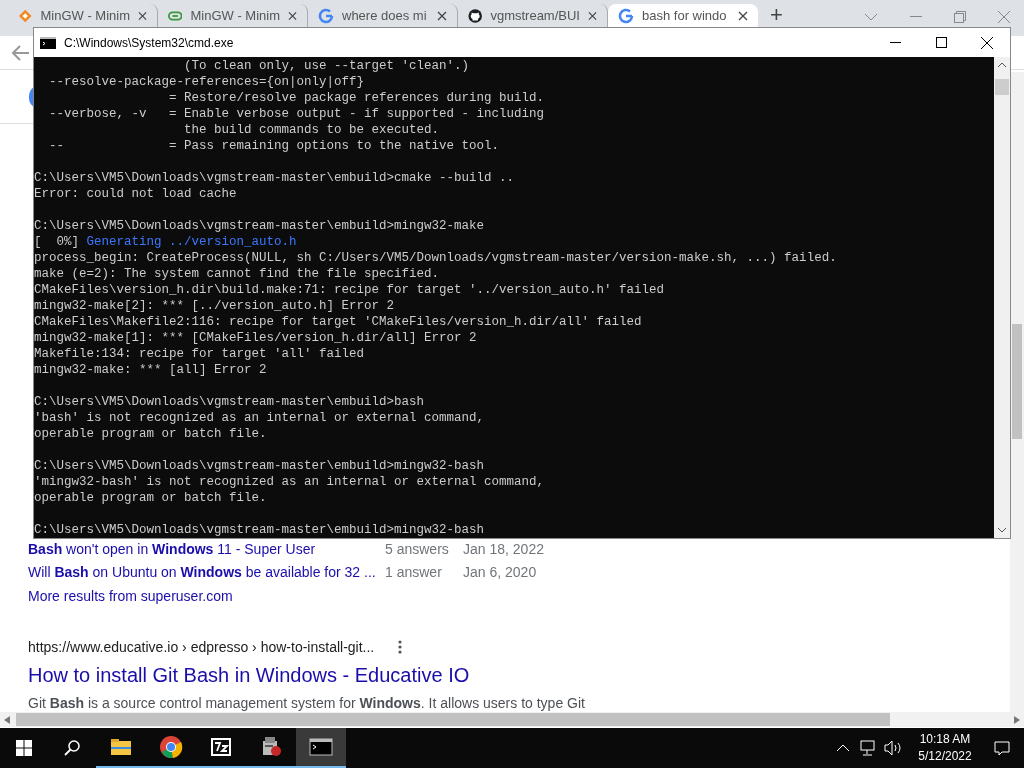 This screenshot has width=1024, height=768. Describe the element at coordinates (311, 130) in the screenshot. I see `console-line: the build commands to be executed.` at that location.